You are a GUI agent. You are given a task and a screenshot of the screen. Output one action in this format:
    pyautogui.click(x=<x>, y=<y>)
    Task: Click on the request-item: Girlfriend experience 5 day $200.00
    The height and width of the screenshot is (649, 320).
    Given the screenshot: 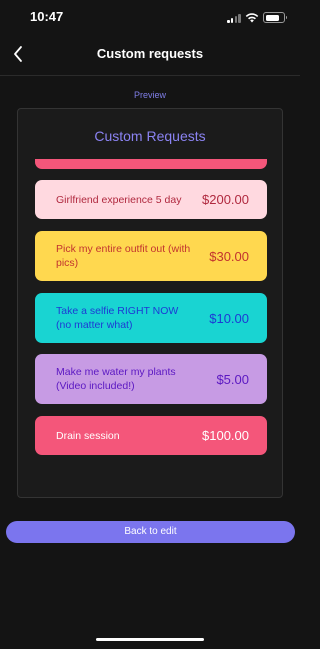 What is the action you would take?
    pyautogui.click(x=151, y=199)
    